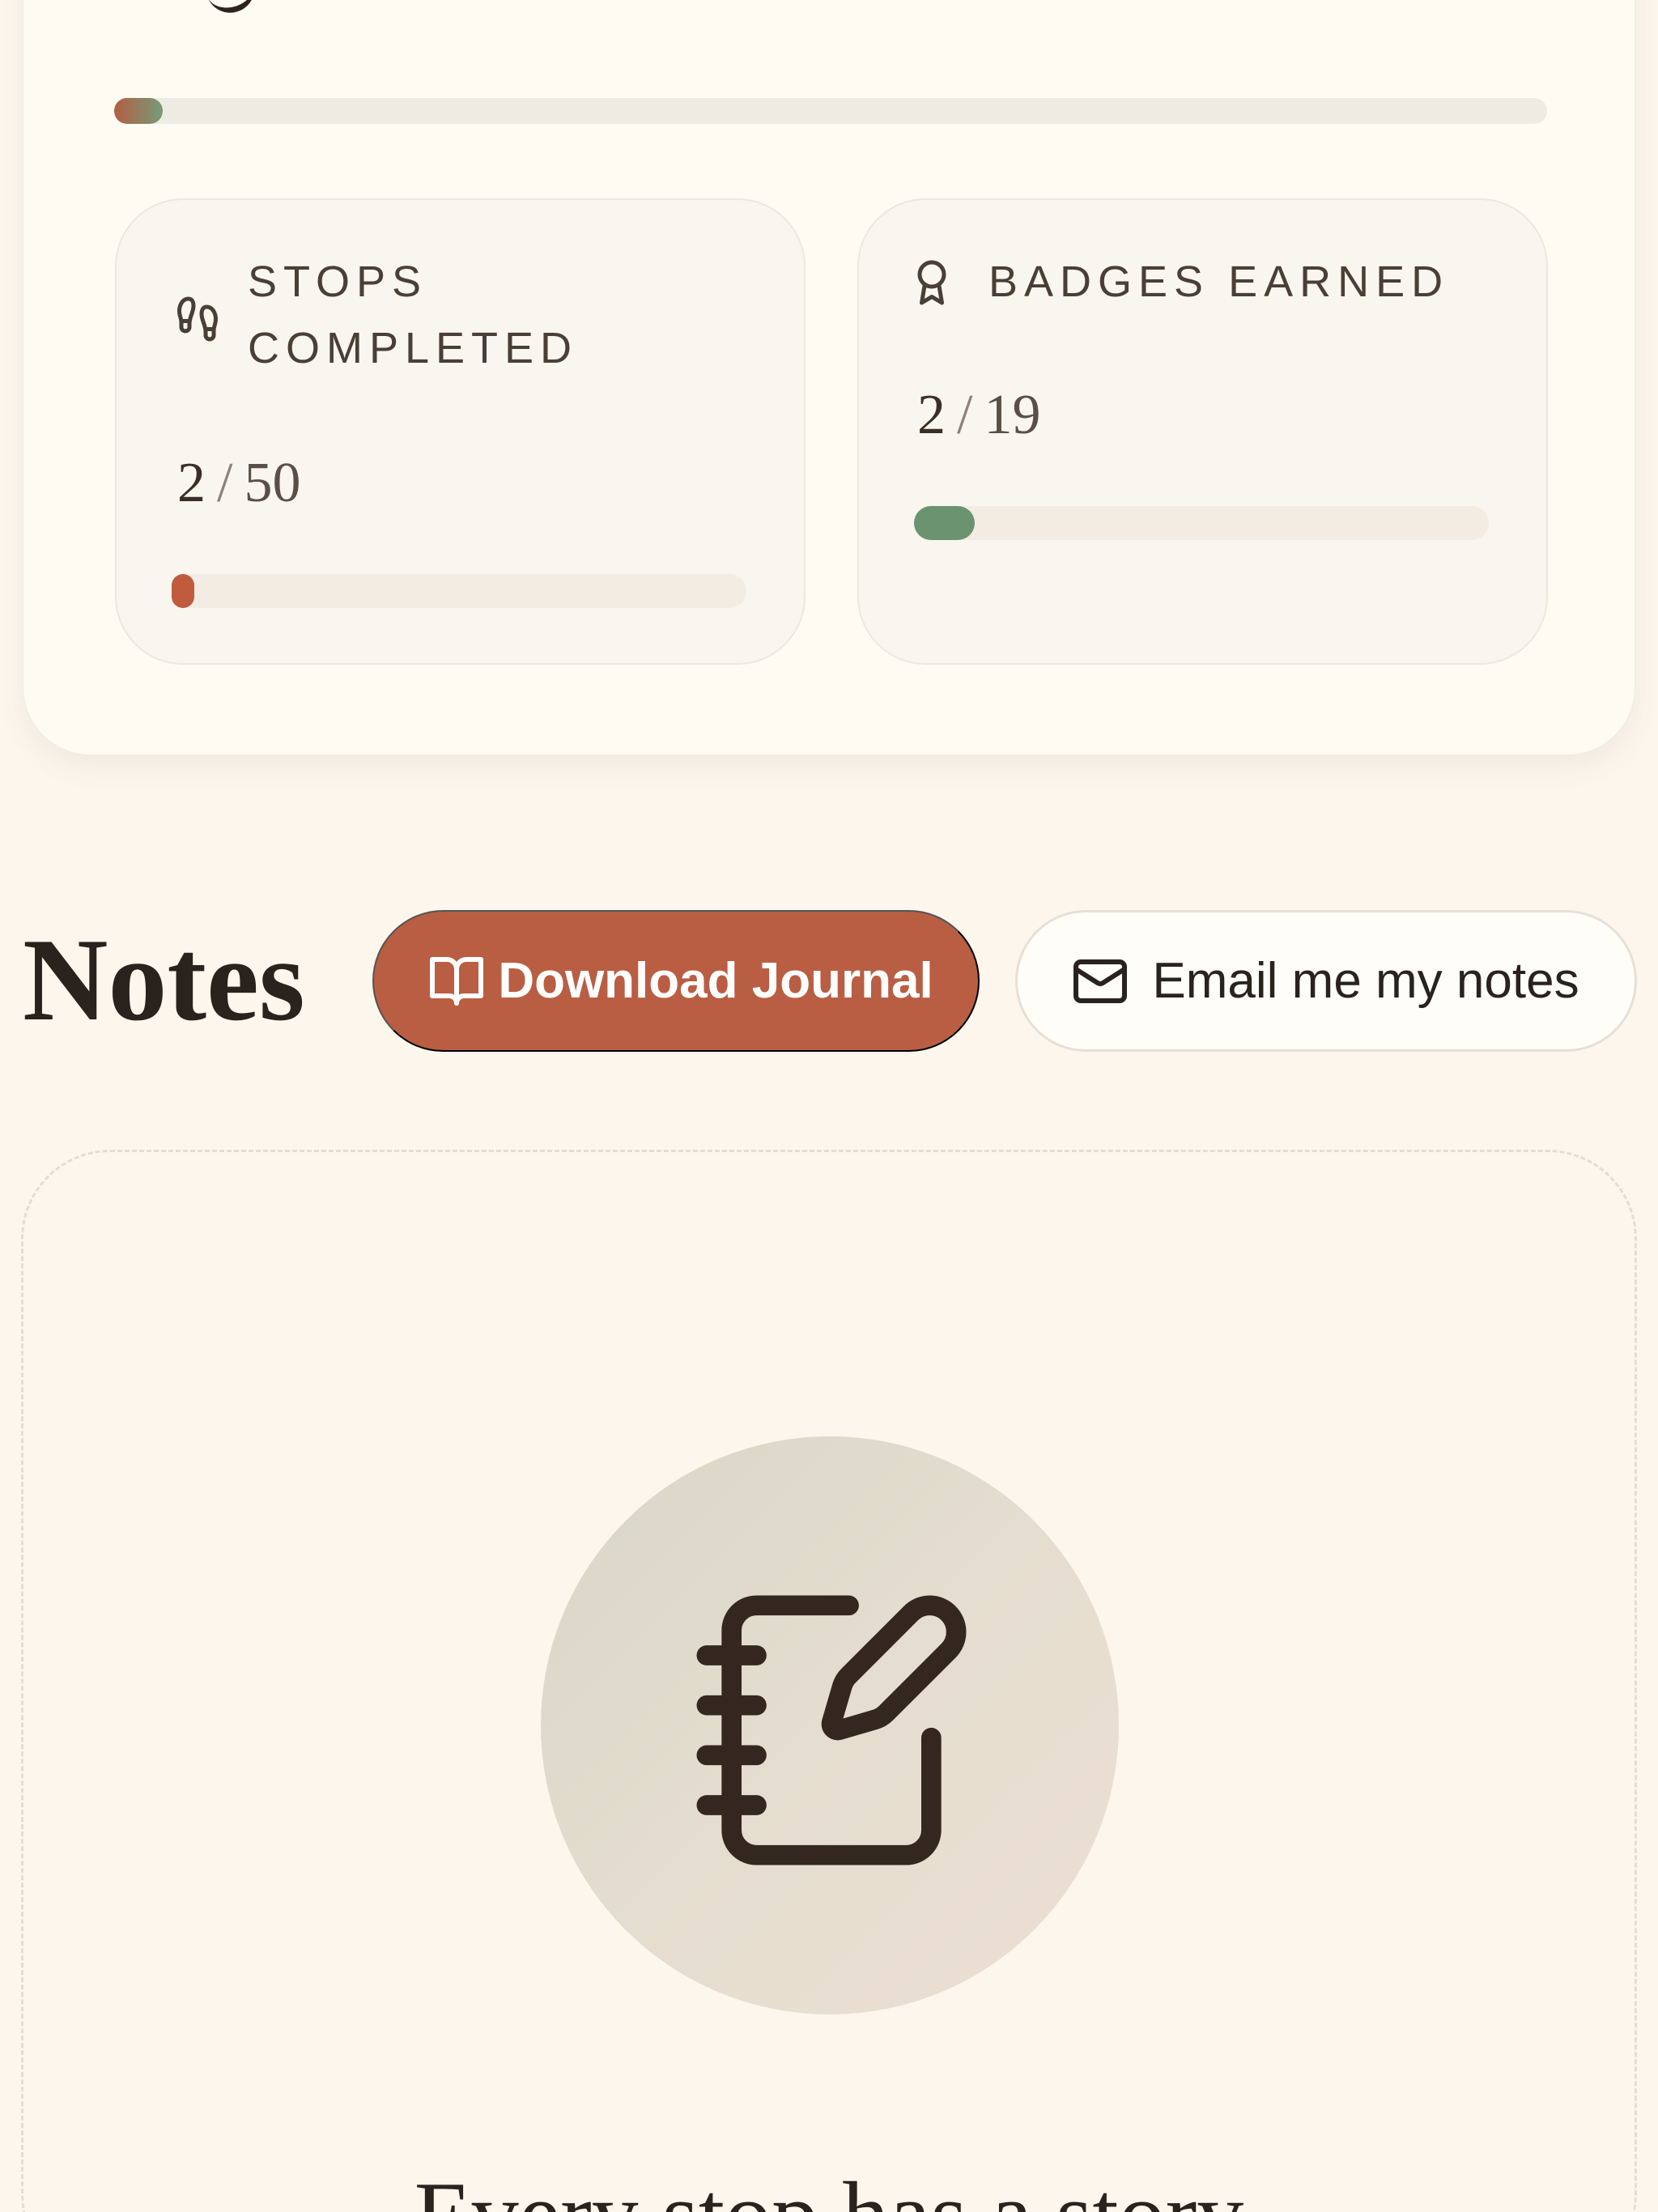 Image resolution: width=1658 pixels, height=2212 pixels. Describe the element at coordinates (238, 484) in the screenshot. I see `stops-completed-value: 2/50` at that location.